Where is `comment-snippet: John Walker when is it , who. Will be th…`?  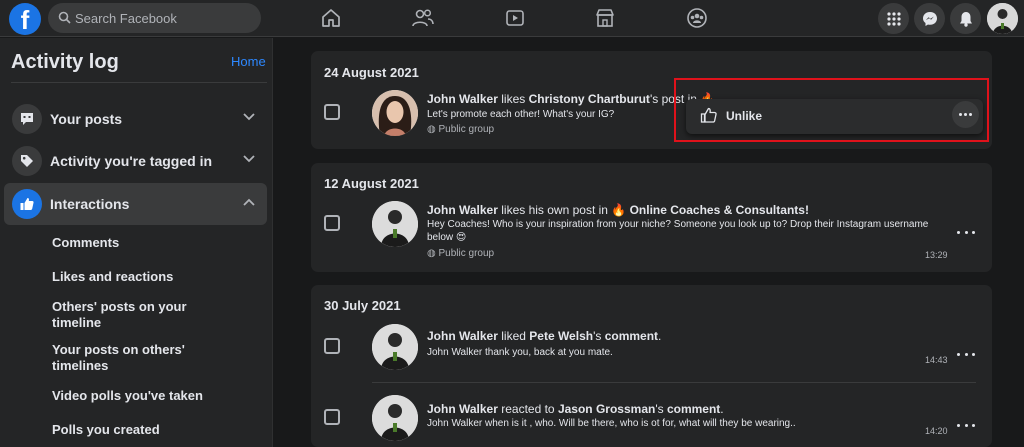 comment-snippet: John Walker when is it , who. Will be th… is located at coordinates (611, 423).